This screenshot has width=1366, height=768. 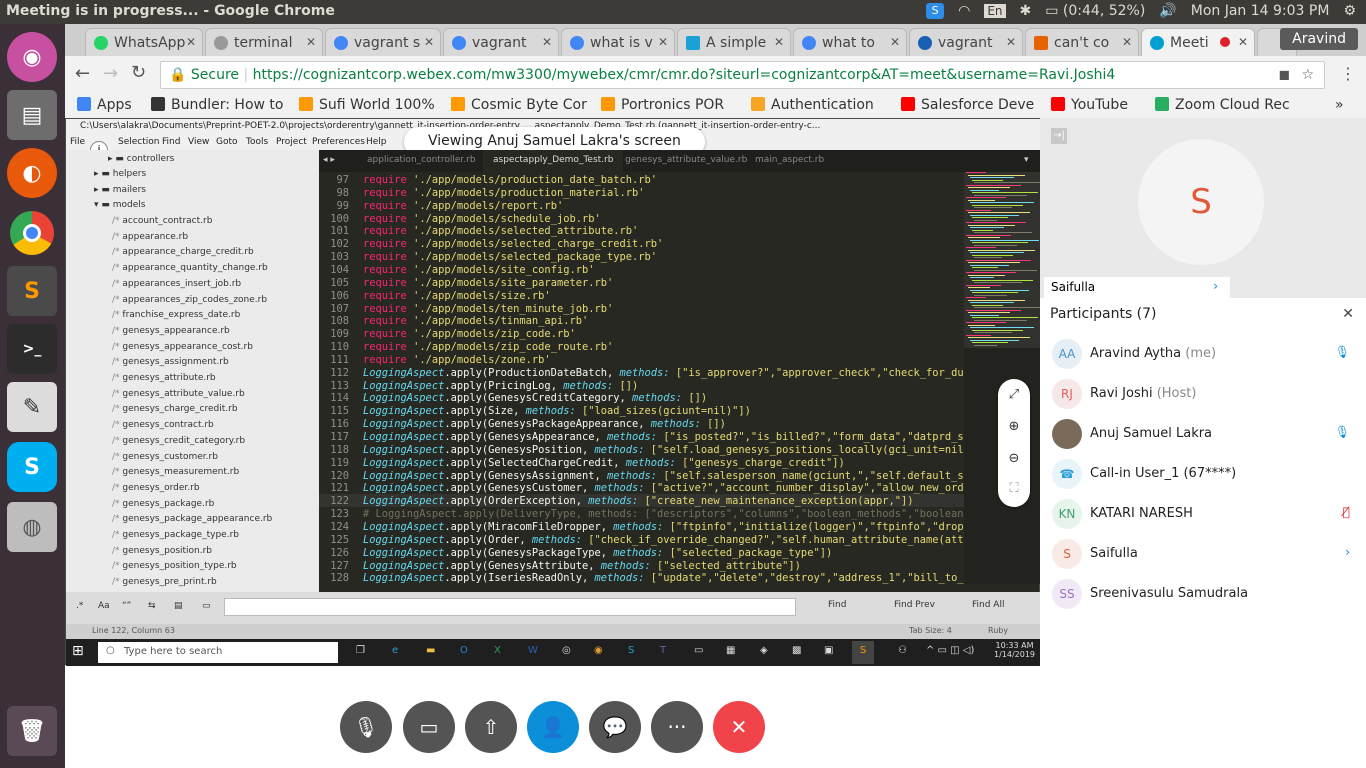 What do you see at coordinates (1014, 426) in the screenshot?
I see `zoom-in-icon: ⊕` at bounding box center [1014, 426].